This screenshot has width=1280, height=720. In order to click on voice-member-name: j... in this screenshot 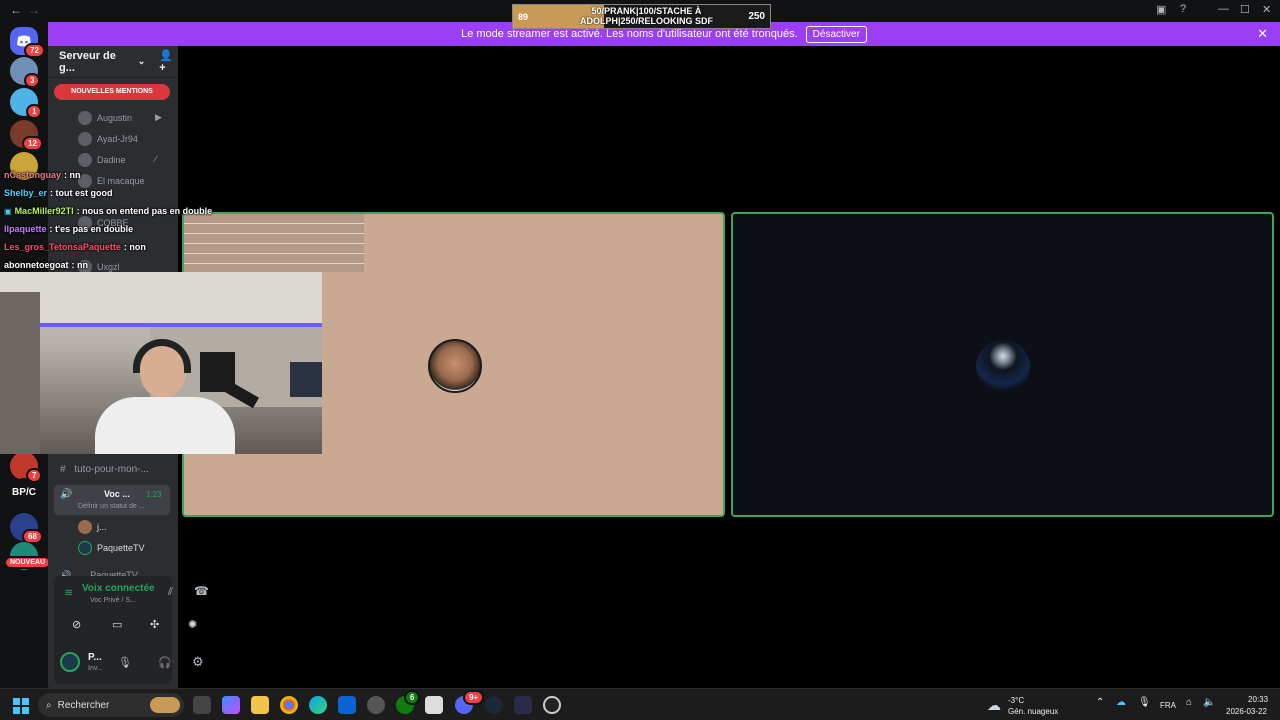, I will do `click(102, 527)`.